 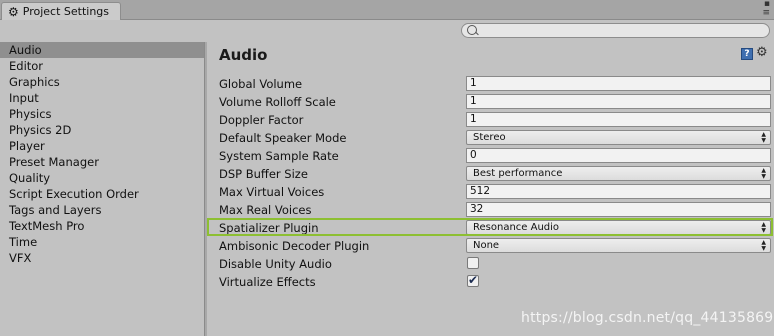 What do you see at coordinates (518, 173) in the screenshot?
I see `dsp-buffer-size-value: Best performance` at bounding box center [518, 173].